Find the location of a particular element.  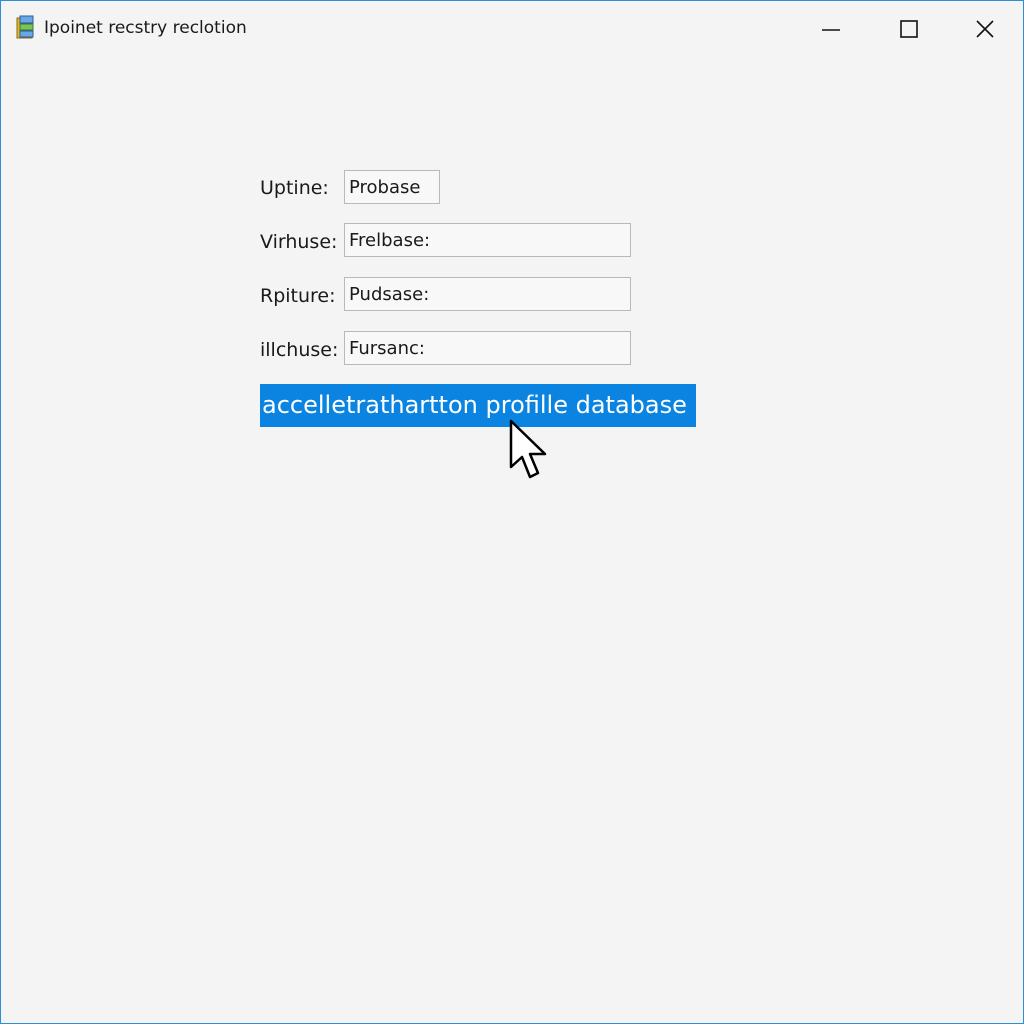

form-label-rpiture: Rpiture: is located at coordinates (298, 296).